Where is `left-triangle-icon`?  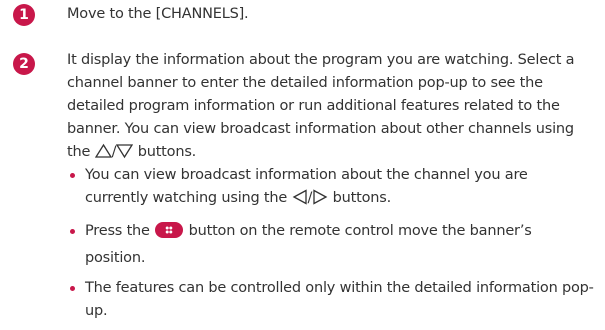 left-triangle-icon is located at coordinates (300, 201).